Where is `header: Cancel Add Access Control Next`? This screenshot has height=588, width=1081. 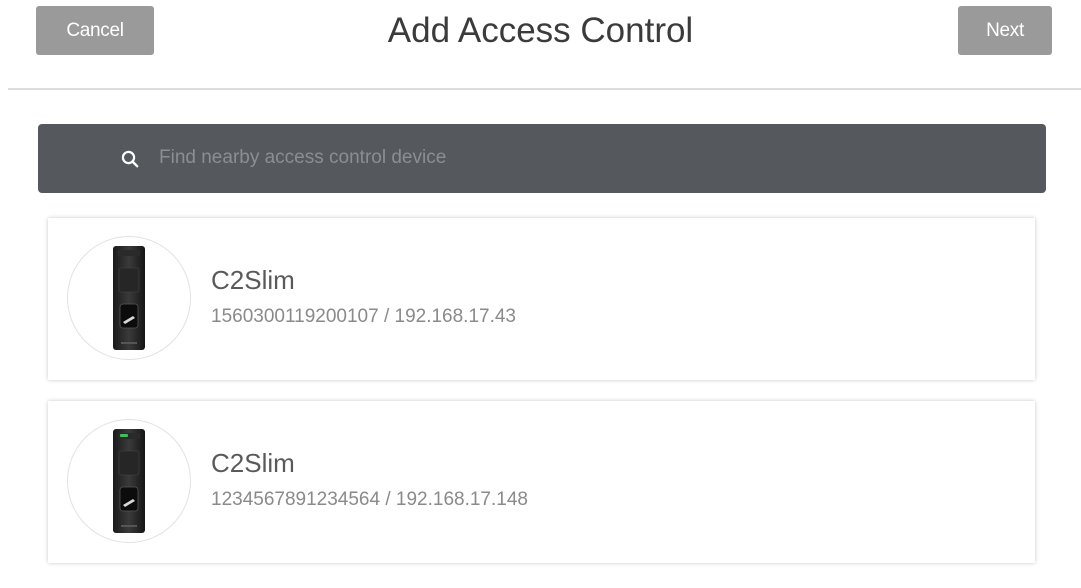 header: Cancel Add Access Control Next is located at coordinates (540, 44).